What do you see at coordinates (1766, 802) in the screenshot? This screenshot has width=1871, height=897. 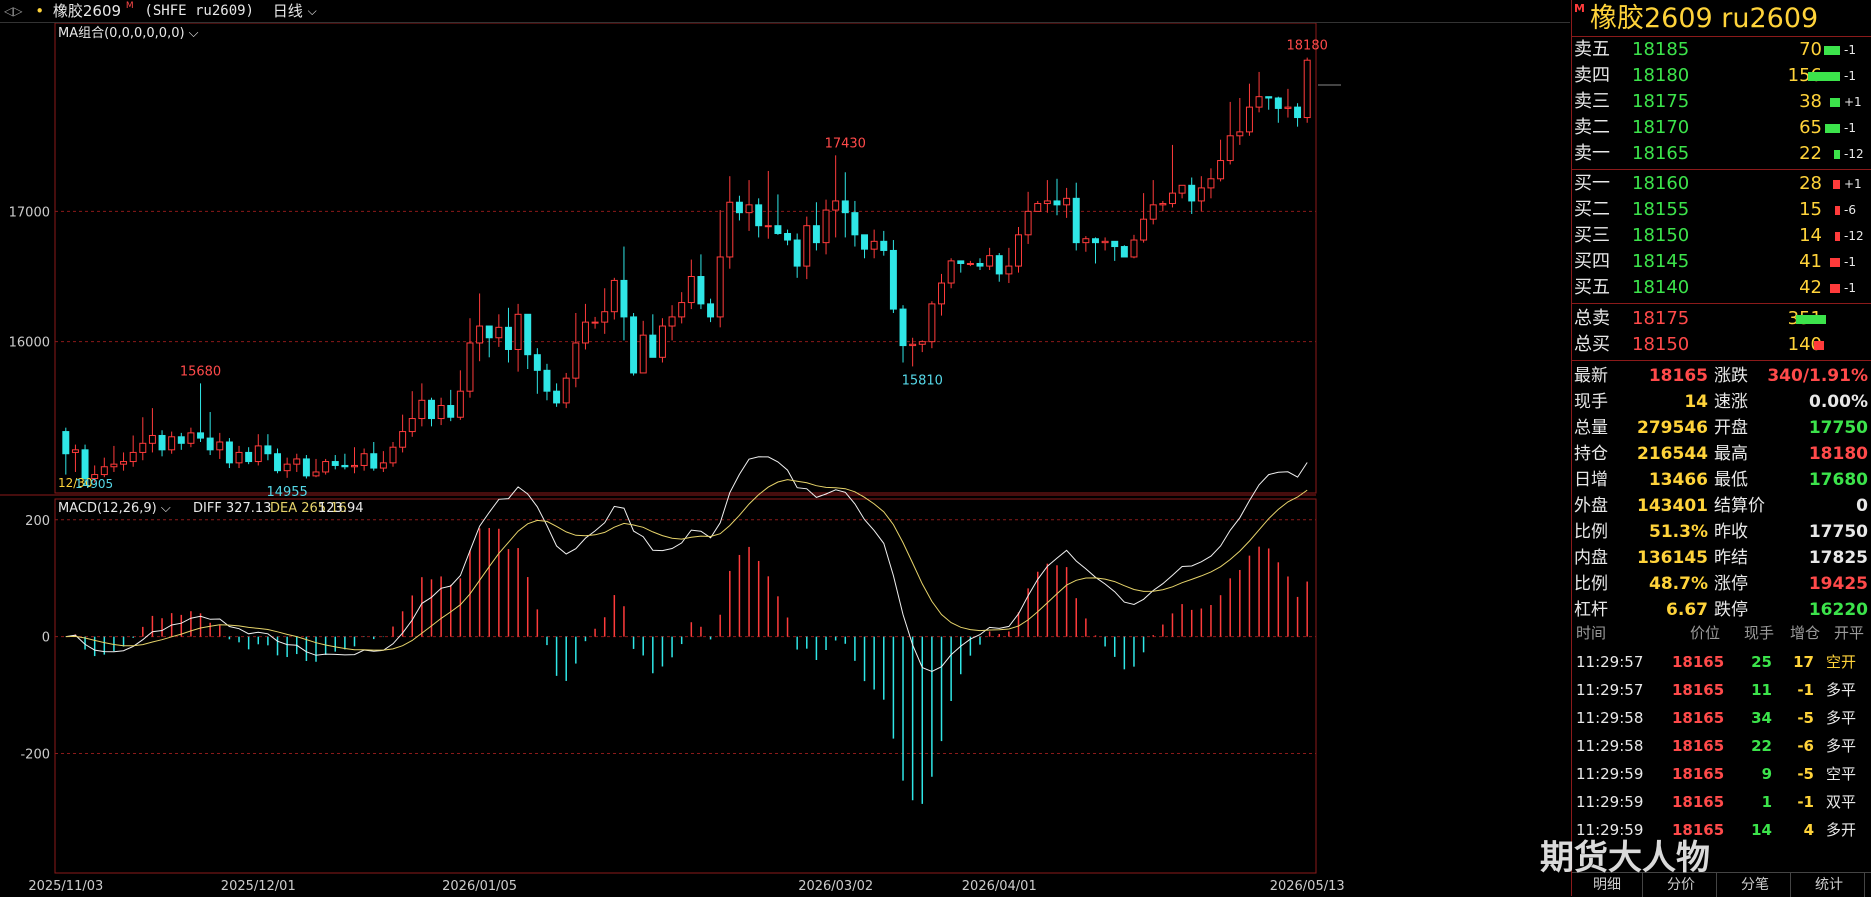 I see `tick-volume: 1` at bounding box center [1766, 802].